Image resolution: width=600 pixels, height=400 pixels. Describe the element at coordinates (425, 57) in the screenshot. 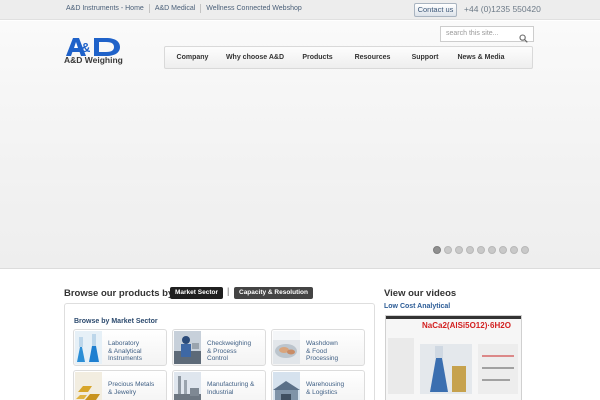

I see `nav-support: Support` at that location.